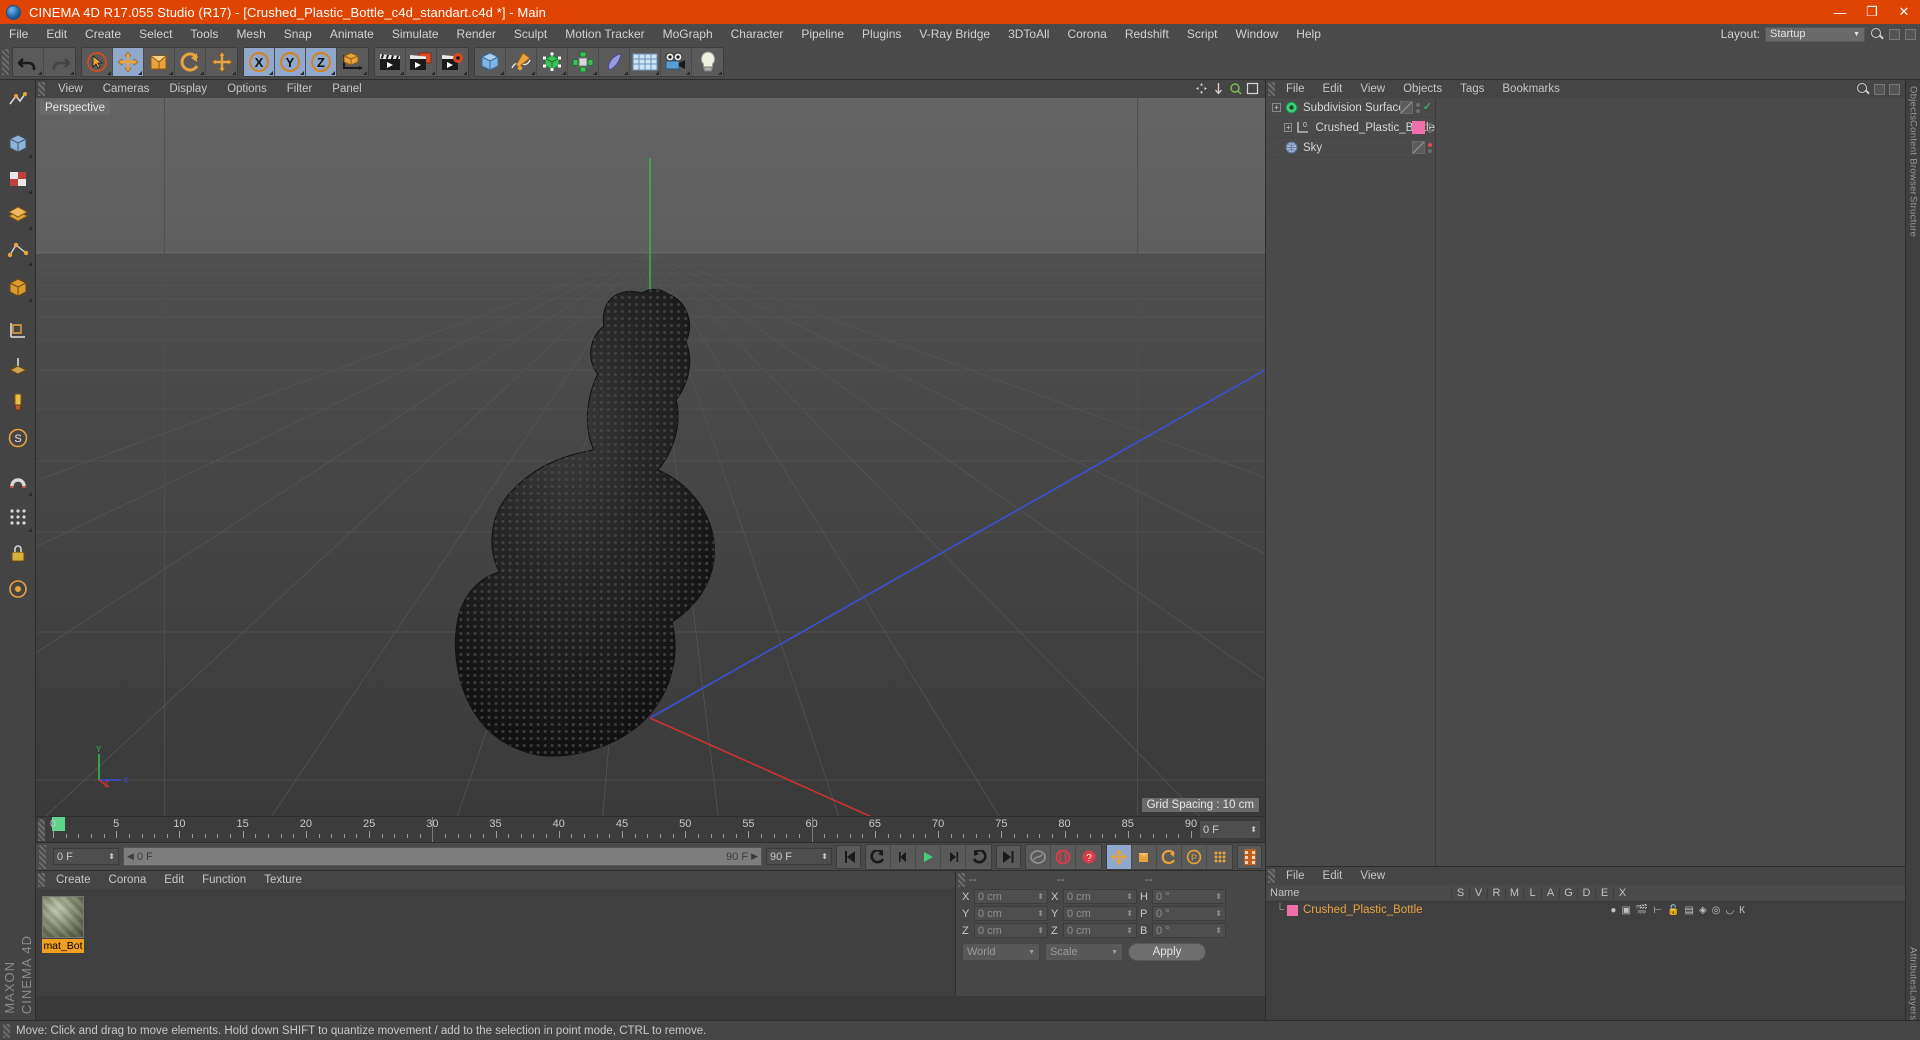  What do you see at coordinates (1100, 896) in the screenshot?
I see `coord-field-size-X: 0 cm ⬍` at bounding box center [1100, 896].